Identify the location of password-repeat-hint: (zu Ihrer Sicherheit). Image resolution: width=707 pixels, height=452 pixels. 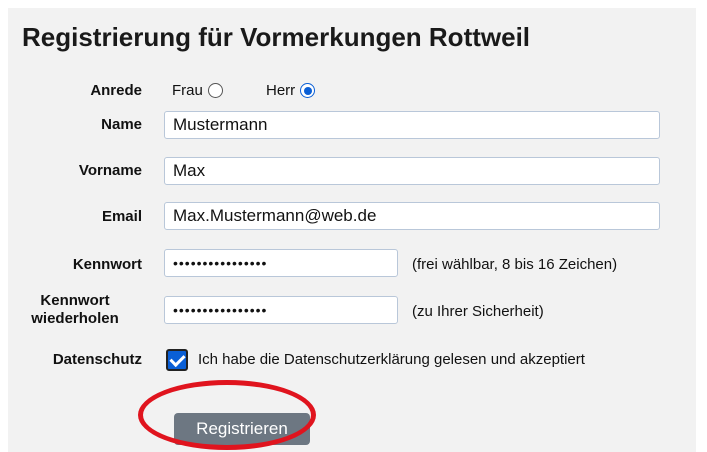
(478, 311).